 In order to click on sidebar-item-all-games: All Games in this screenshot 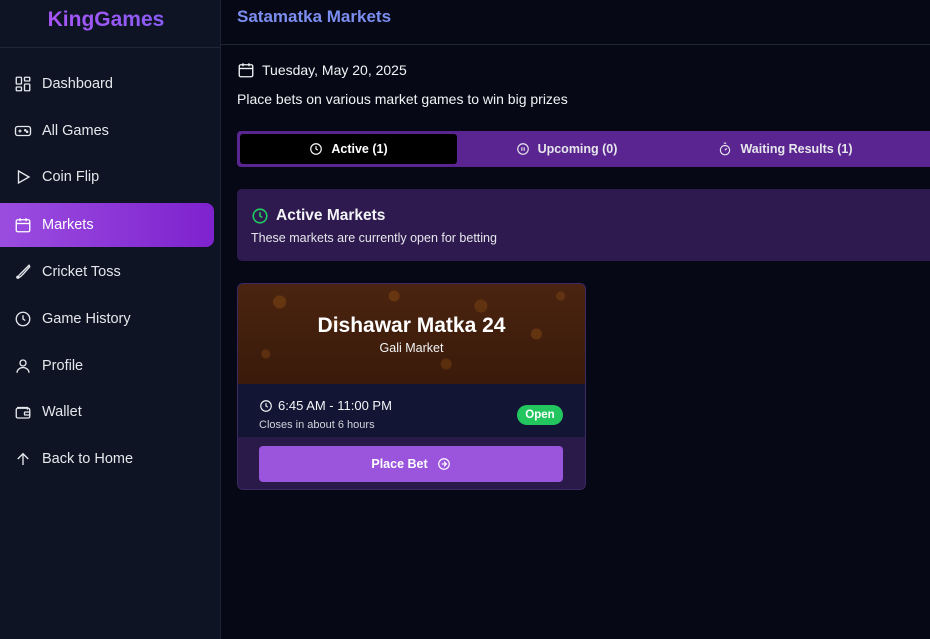, I will do `click(107, 131)`.